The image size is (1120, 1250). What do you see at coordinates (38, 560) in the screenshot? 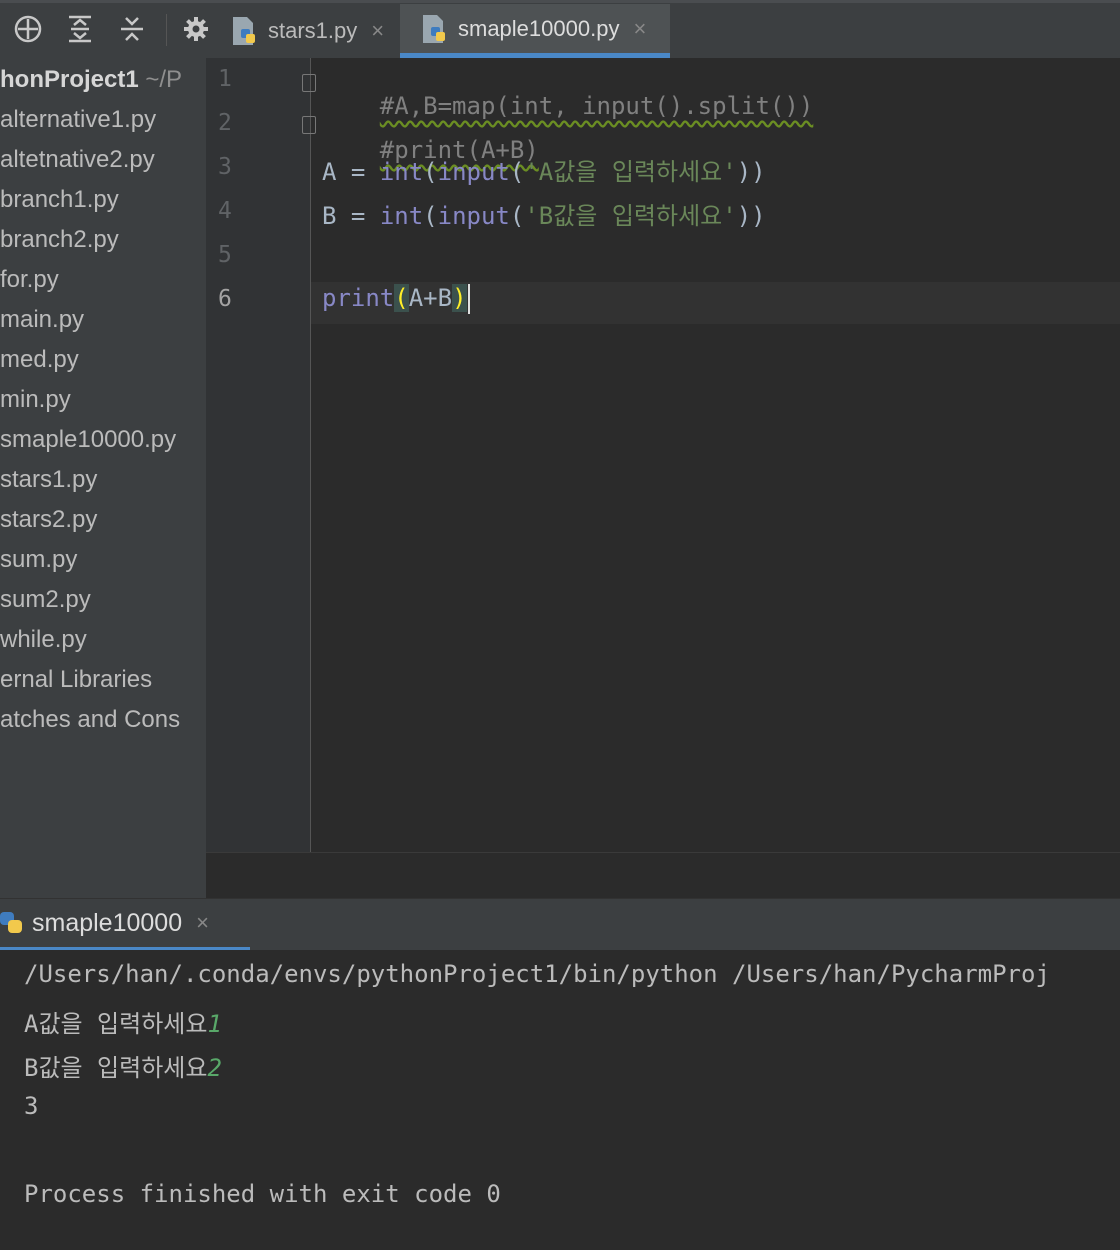
I see `tree-item-file: sum.py` at bounding box center [38, 560].